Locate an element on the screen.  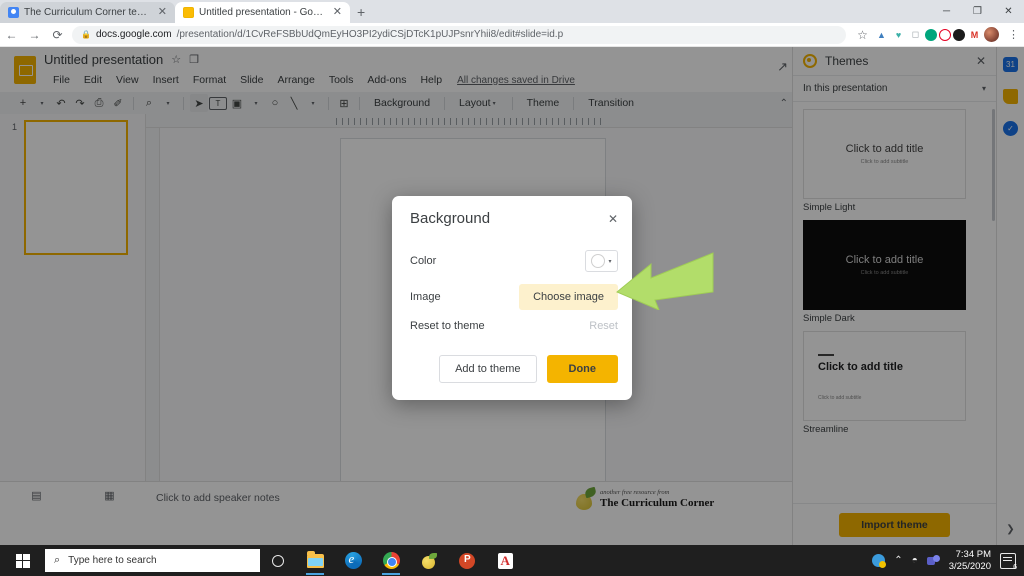
browser-tab-2: Untitled presentation - Google S ✕ is located at coordinates (262, 12).